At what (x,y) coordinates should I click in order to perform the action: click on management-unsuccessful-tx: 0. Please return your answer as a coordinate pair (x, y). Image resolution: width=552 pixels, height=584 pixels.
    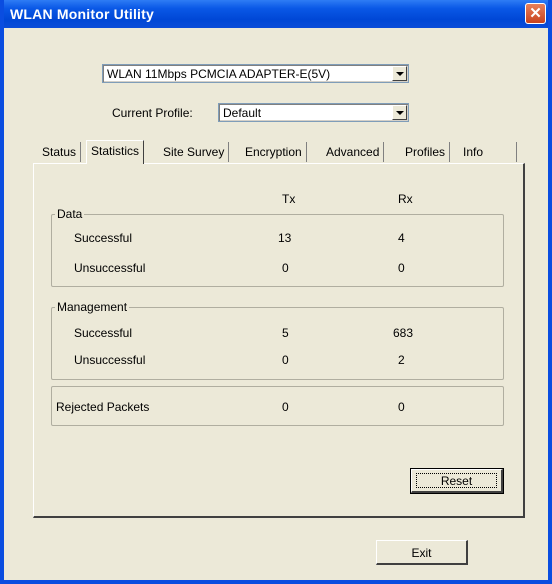
    Looking at the image, I should click on (285, 360).